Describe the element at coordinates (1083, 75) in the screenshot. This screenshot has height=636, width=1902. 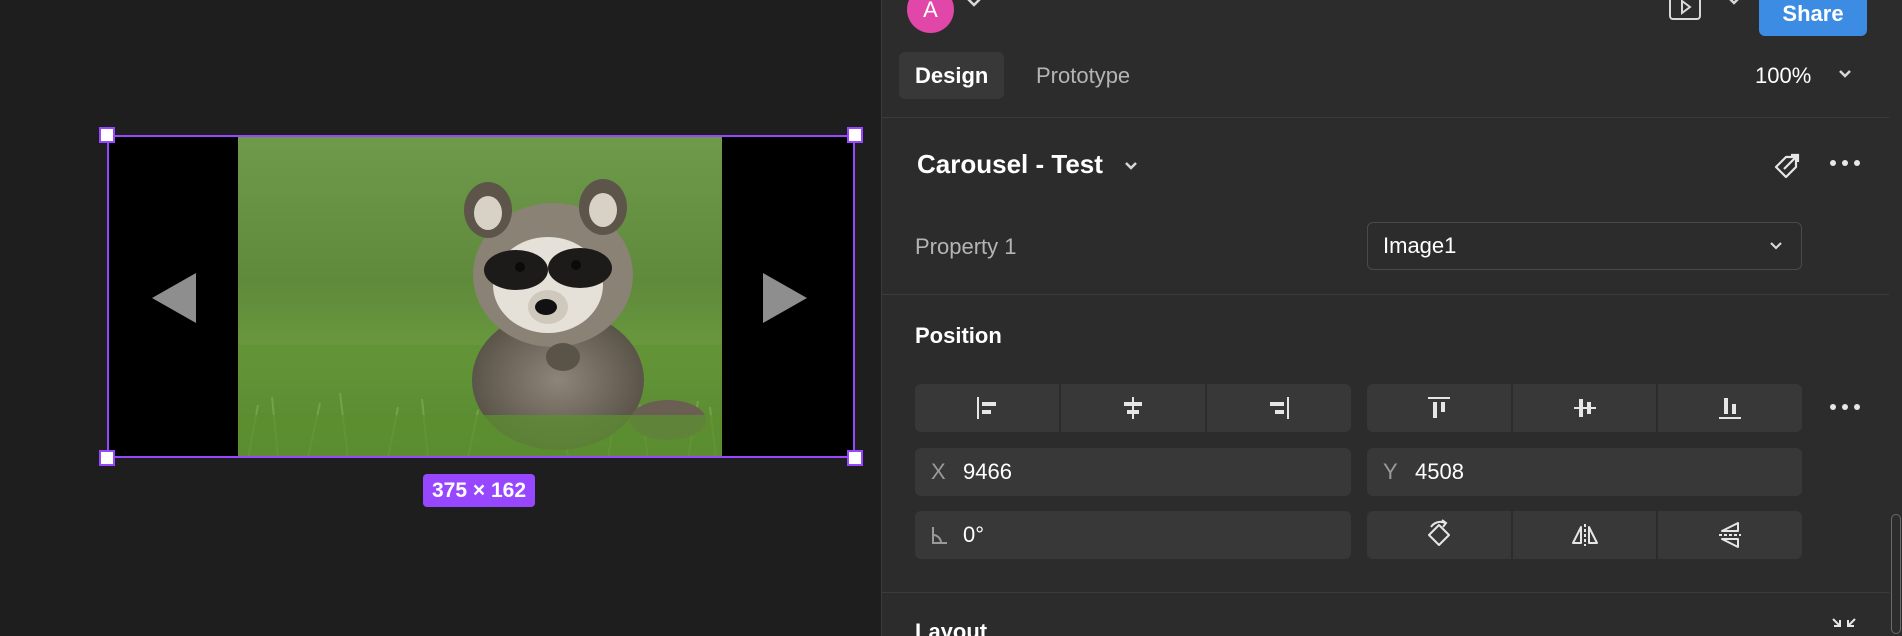
I see `tab-prototype: Prototype` at that location.